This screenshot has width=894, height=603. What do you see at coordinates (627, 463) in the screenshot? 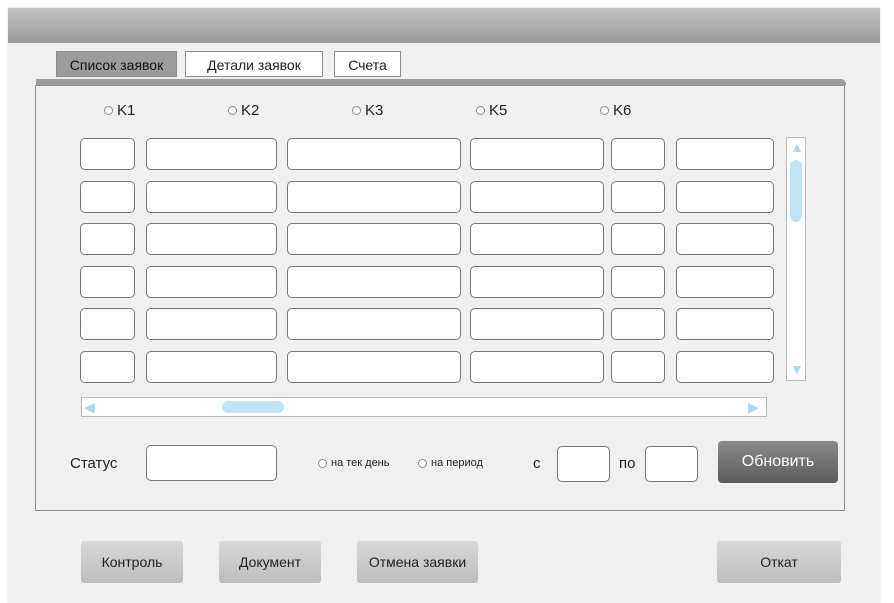
I see `to-label: по` at bounding box center [627, 463].